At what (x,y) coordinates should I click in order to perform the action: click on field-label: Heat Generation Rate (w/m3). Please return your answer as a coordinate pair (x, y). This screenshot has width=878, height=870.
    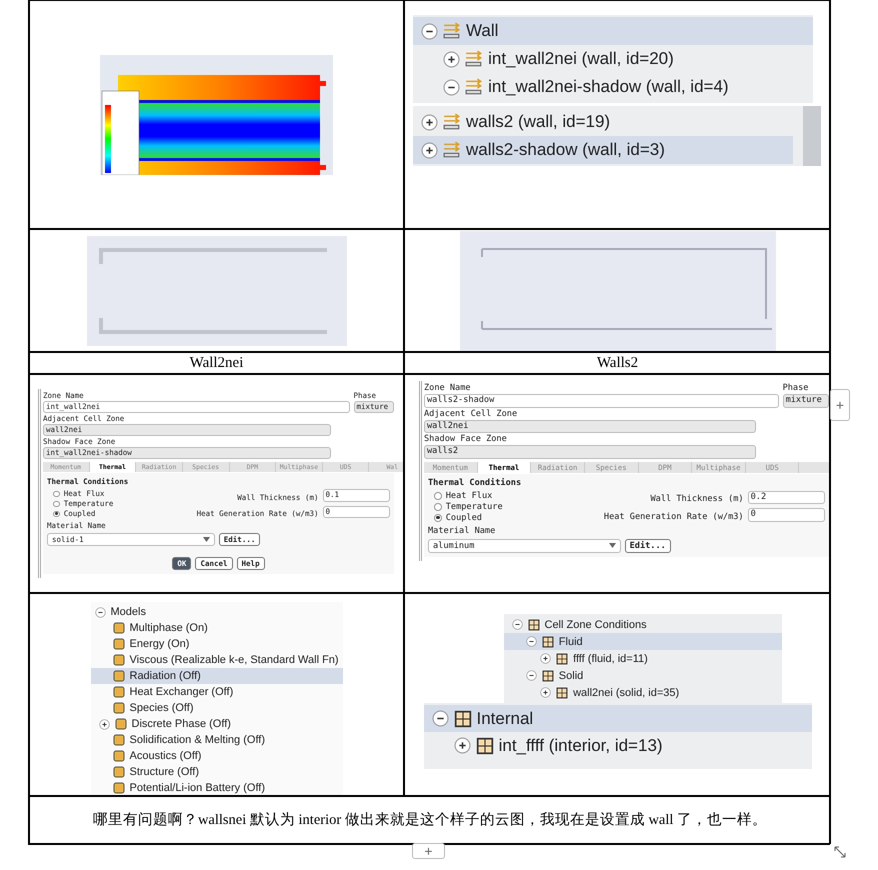
    Looking at the image, I should click on (674, 517).